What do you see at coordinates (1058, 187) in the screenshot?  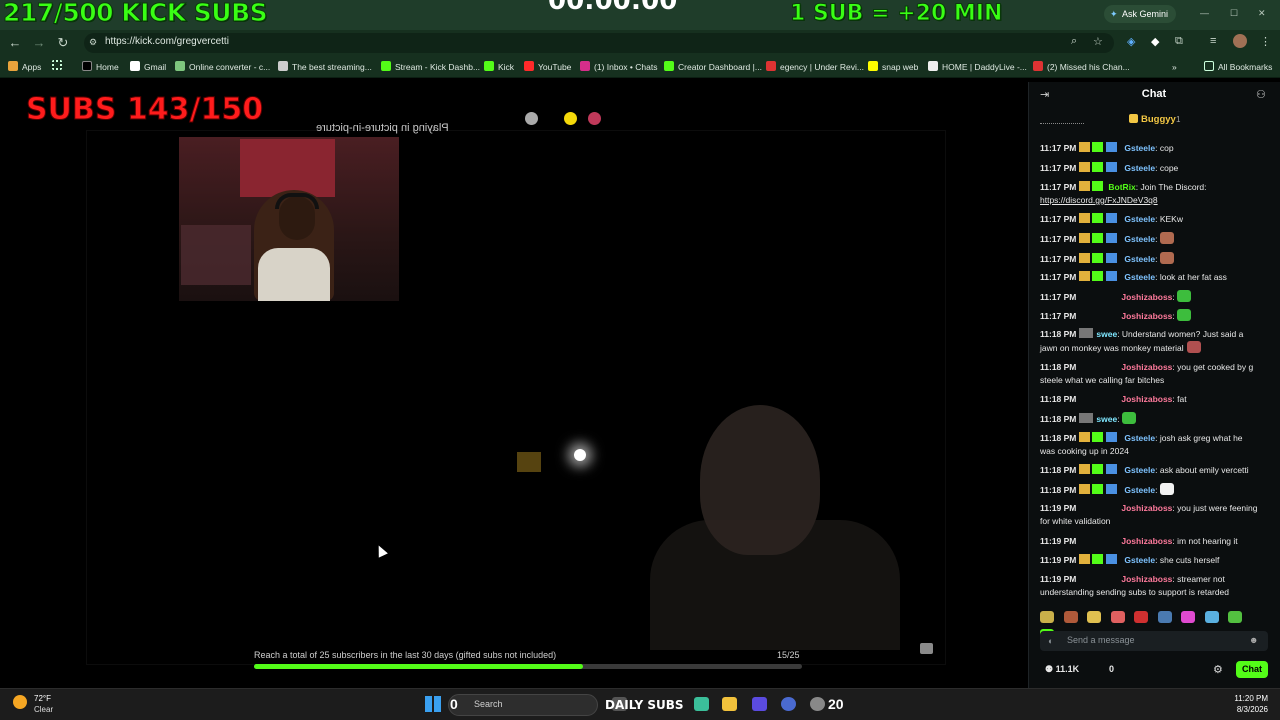 I see `message-time: 11:17 PM` at bounding box center [1058, 187].